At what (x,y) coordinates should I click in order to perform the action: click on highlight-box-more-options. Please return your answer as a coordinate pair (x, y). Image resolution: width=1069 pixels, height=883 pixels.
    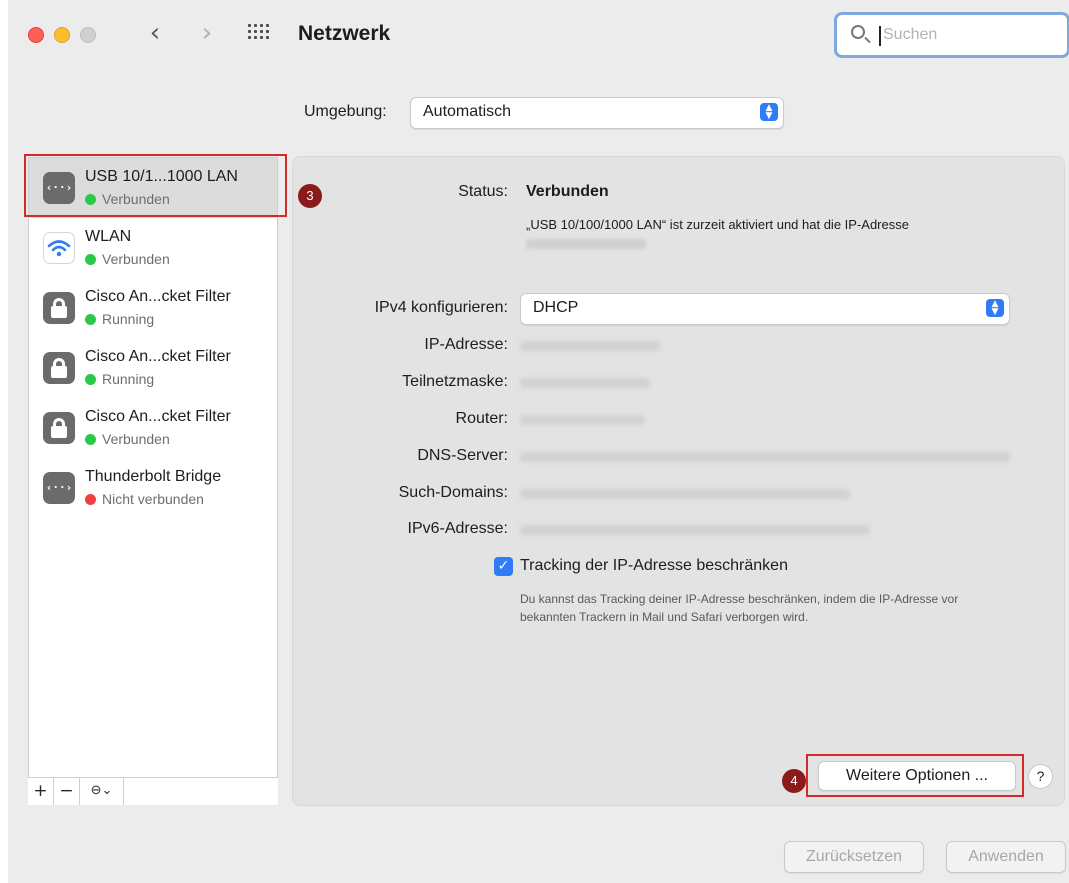
    Looking at the image, I should click on (915, 775).